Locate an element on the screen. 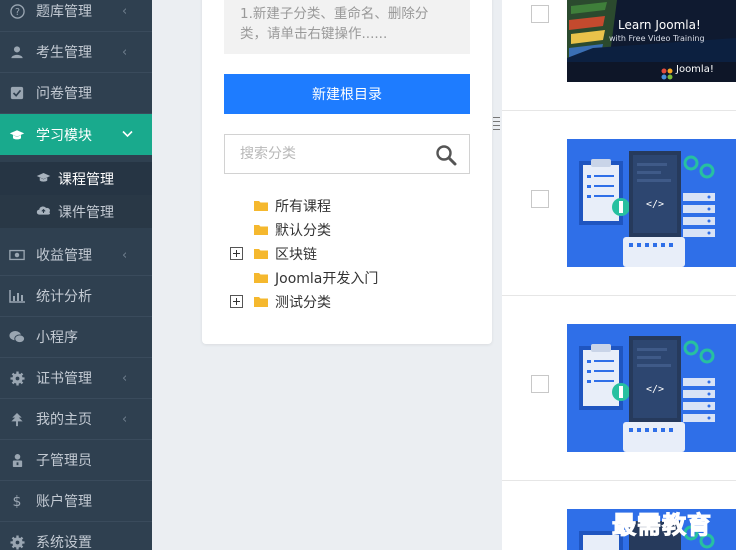 The height and width of the screenshot is (550, 736). tree-node-label: 默认分类 is located at coordinates (303, 231).